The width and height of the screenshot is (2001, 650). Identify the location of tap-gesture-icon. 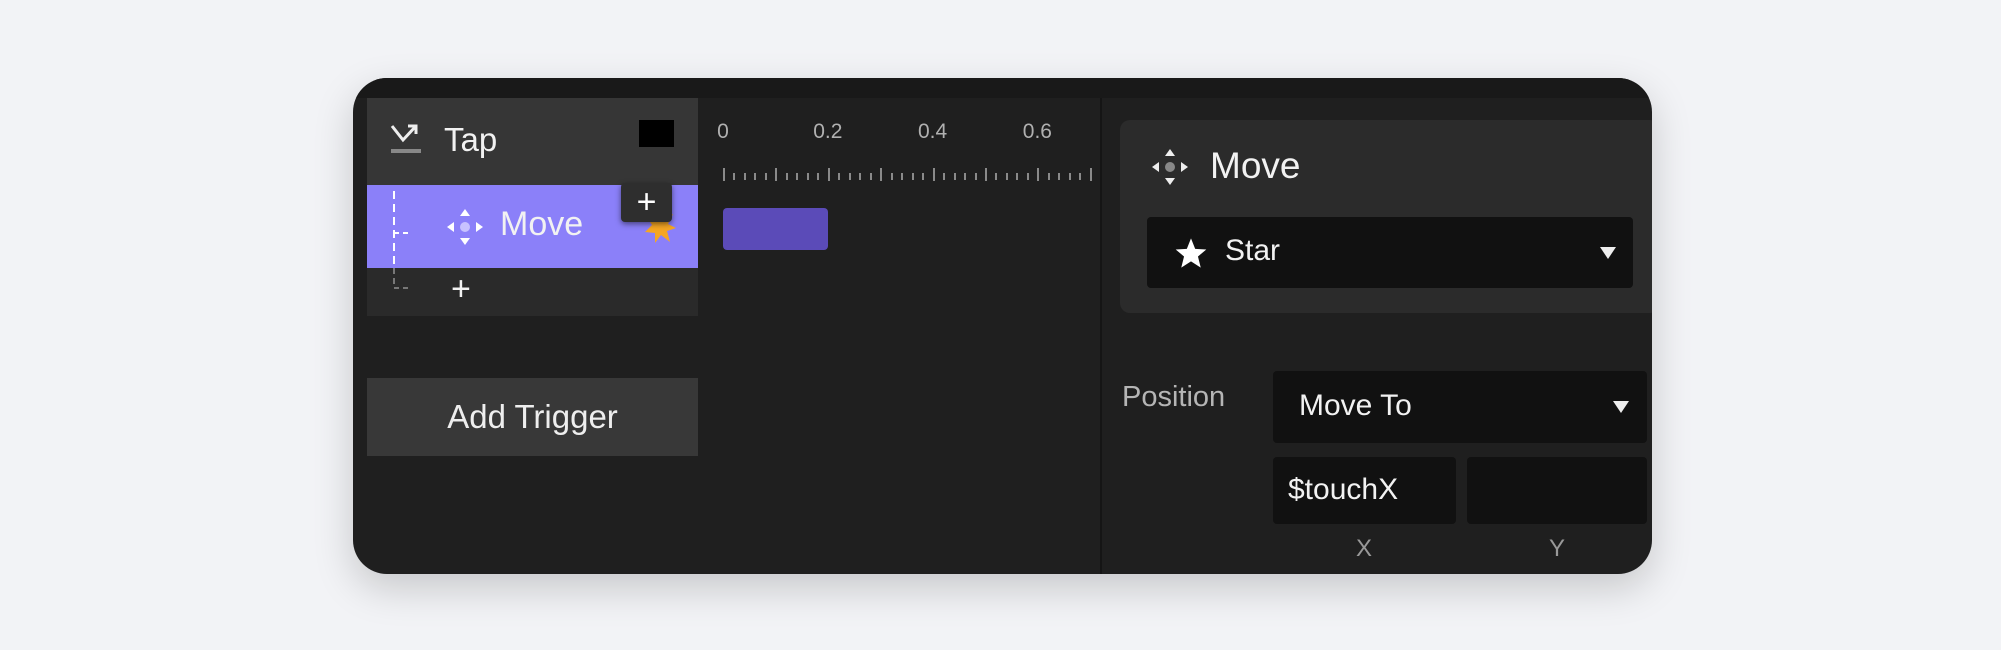
(405, 138).